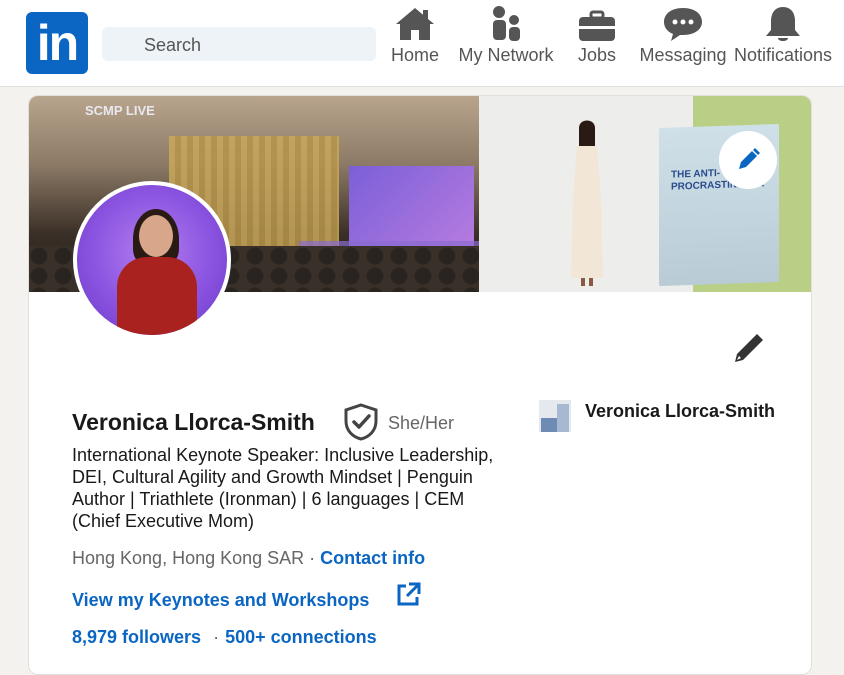 This screenshot has height=675, width=844. I want to click on edit-intro-button, so click(749, 348).